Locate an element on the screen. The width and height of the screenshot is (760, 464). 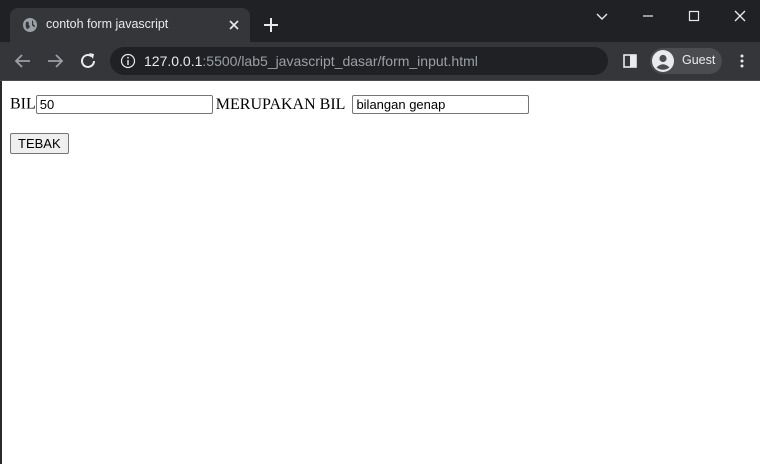
forward-arrow-icon is located at coordinates (55, 61).